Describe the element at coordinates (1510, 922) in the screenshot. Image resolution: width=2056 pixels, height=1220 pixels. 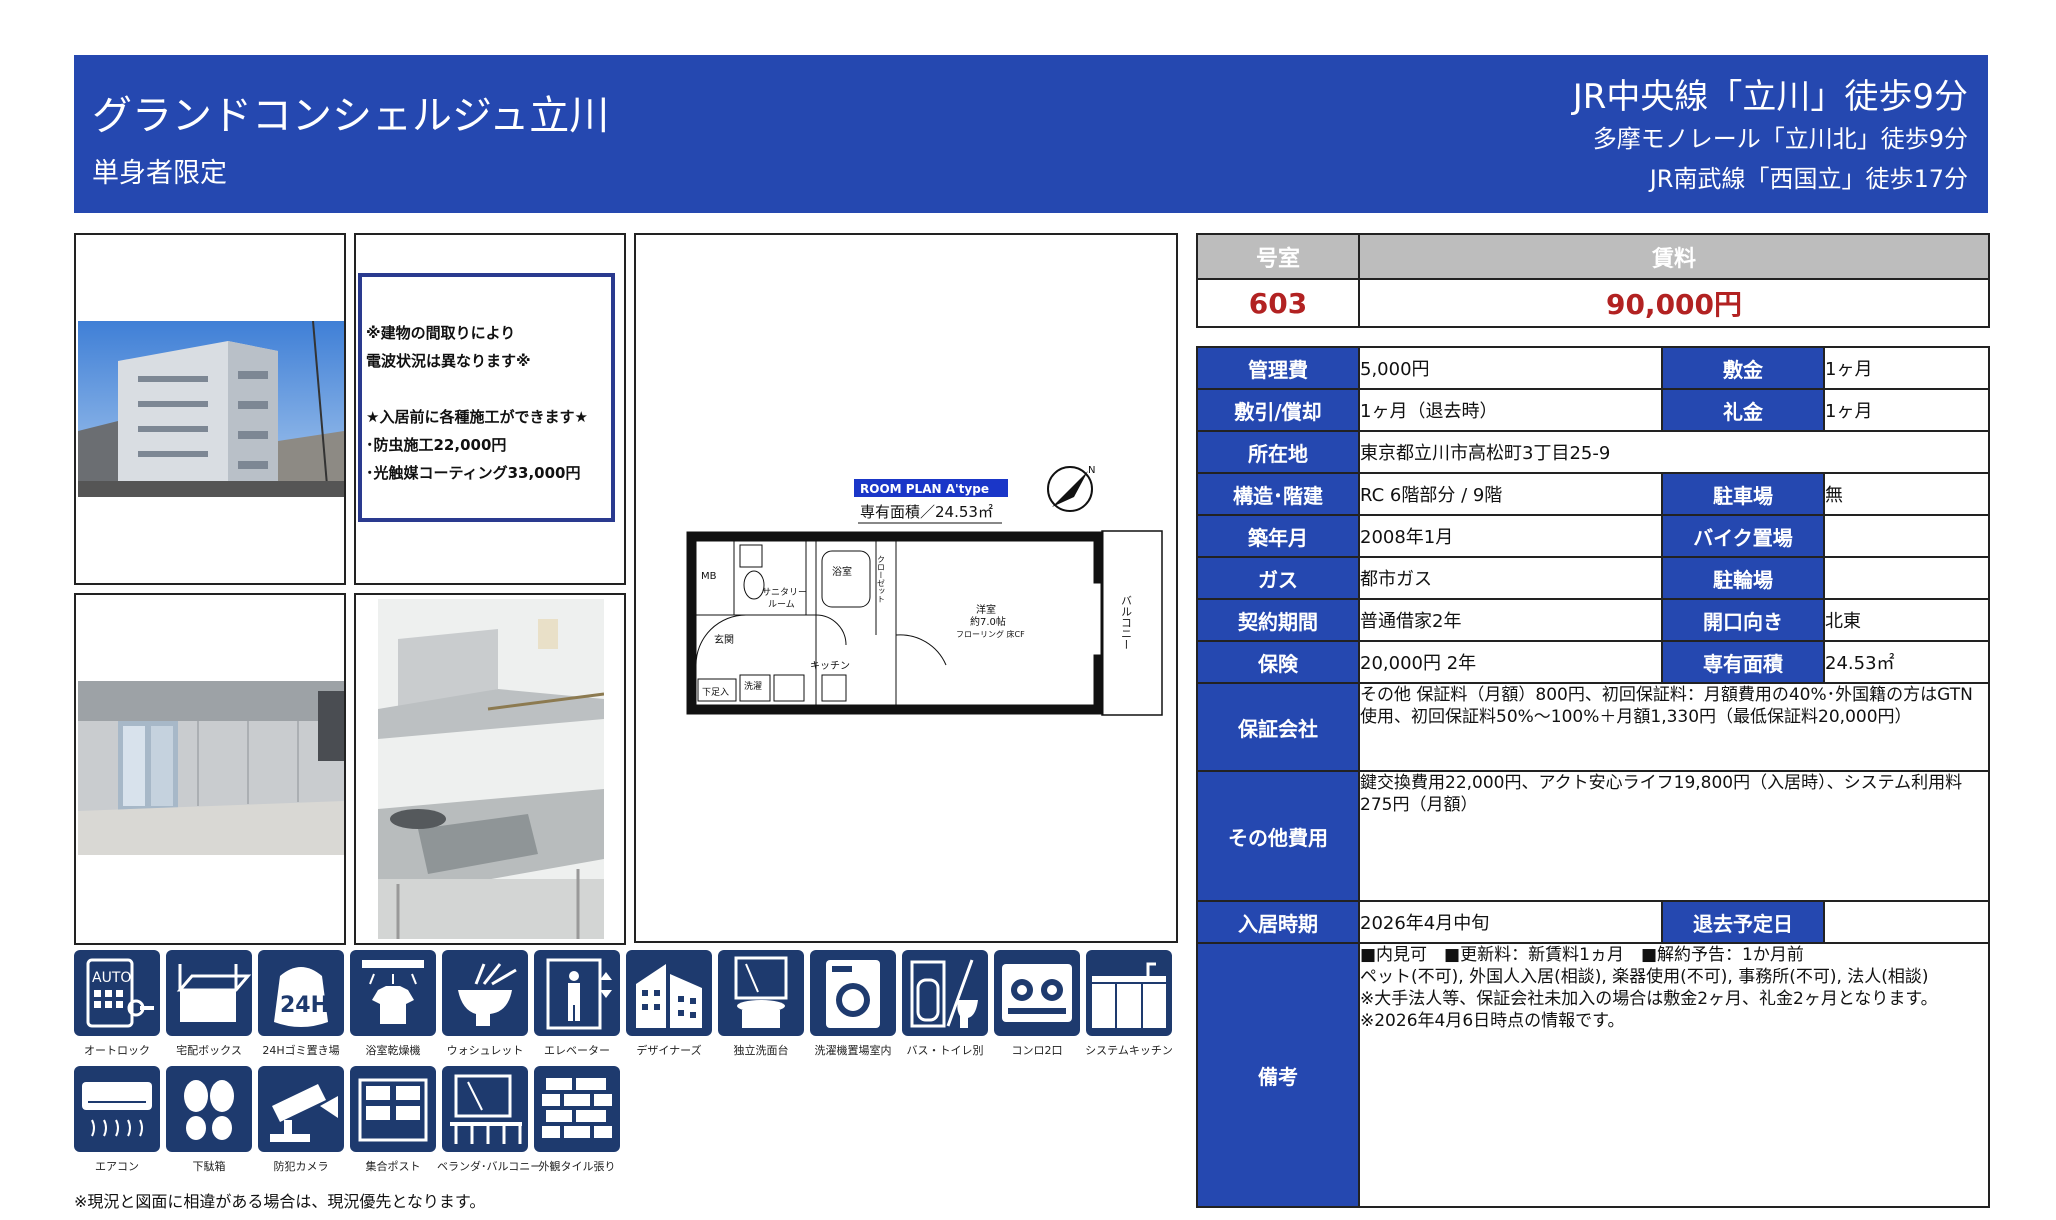
I see `move-in-value: 2026年4月中旬` at that location.